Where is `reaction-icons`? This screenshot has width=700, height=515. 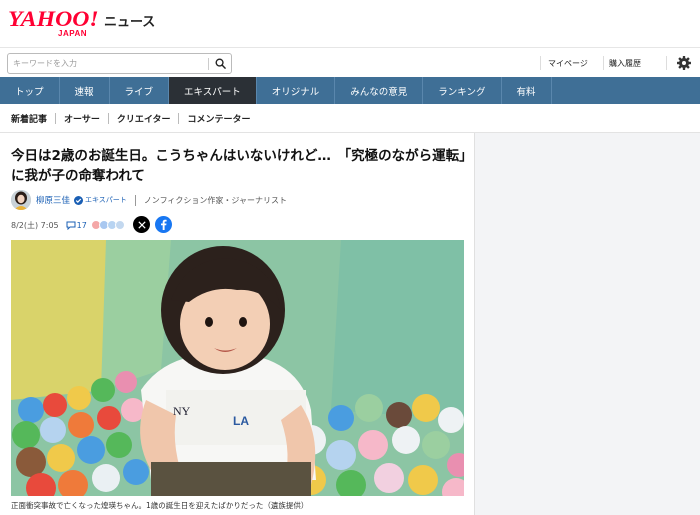
reaction-icons is located at coordinates (107, 225).